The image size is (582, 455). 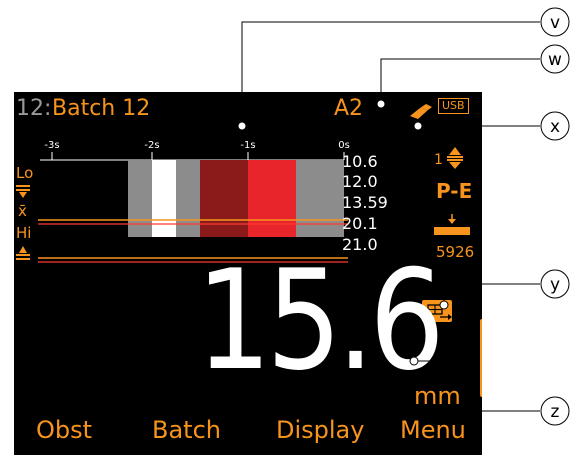 I want to click on timeline-tick-label: 0s, so click(x=344, y=145).